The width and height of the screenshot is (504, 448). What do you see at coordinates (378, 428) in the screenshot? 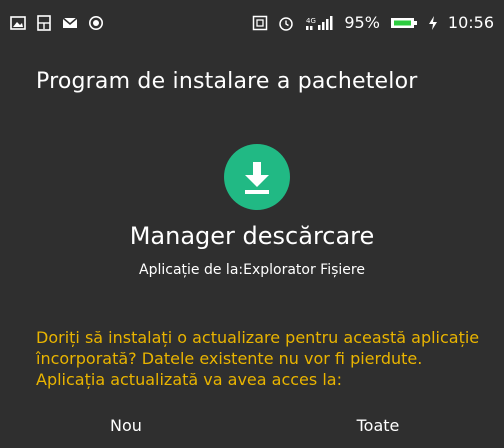
I see `tab-all: Toate` at bounding box center [378, 428].